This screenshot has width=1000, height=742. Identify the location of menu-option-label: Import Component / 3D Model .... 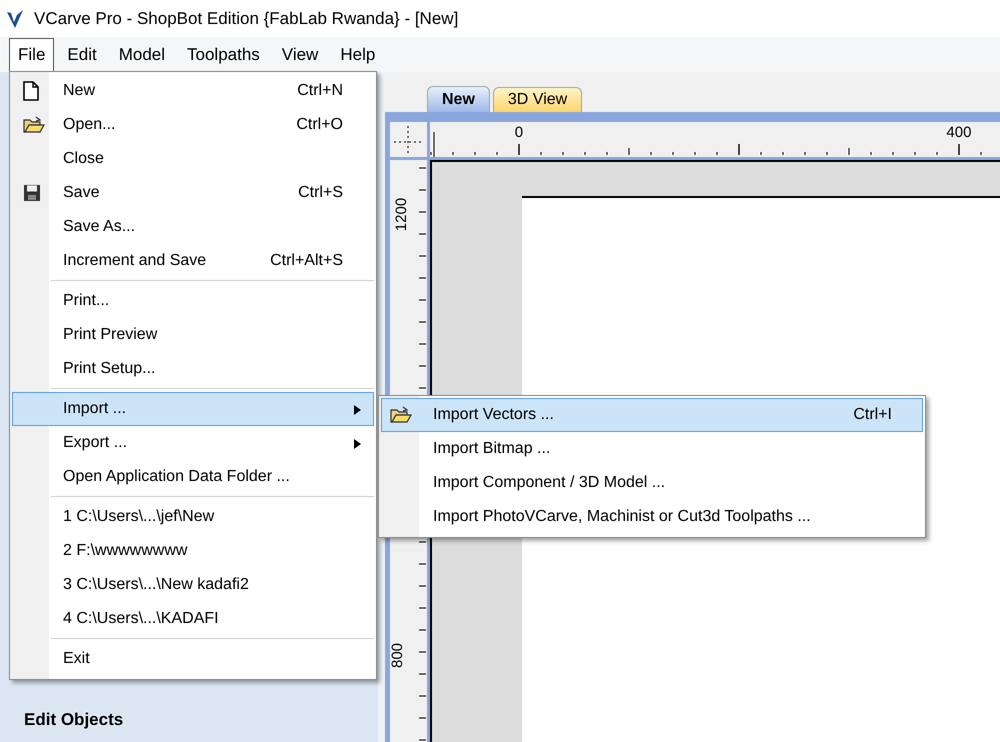
(549, 483).